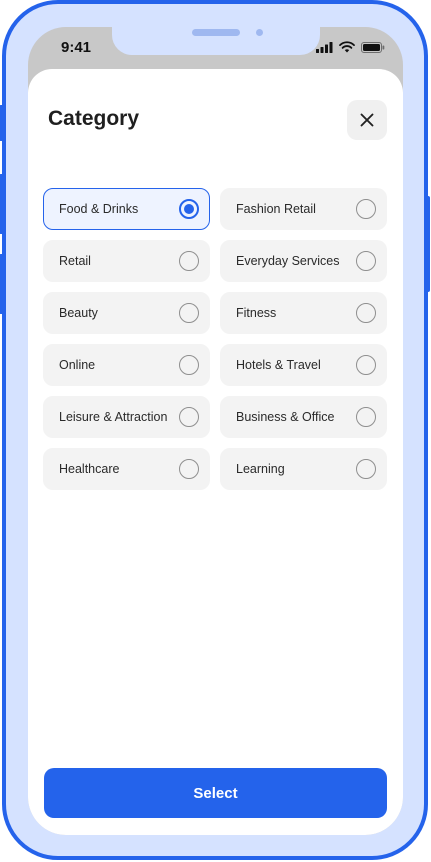 This screenshot has width=431, height=862. Describe the element at coordinates (76, 47) in the screenshot. I see `status-time: 9:41` at that location.